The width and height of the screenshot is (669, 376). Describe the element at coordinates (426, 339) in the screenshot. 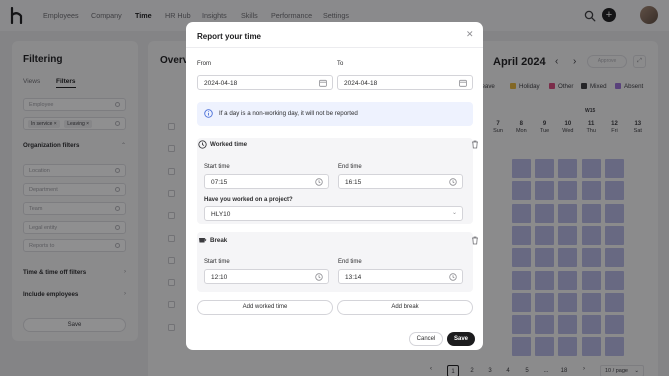

I see `cancel-button: Cancel` at that location.